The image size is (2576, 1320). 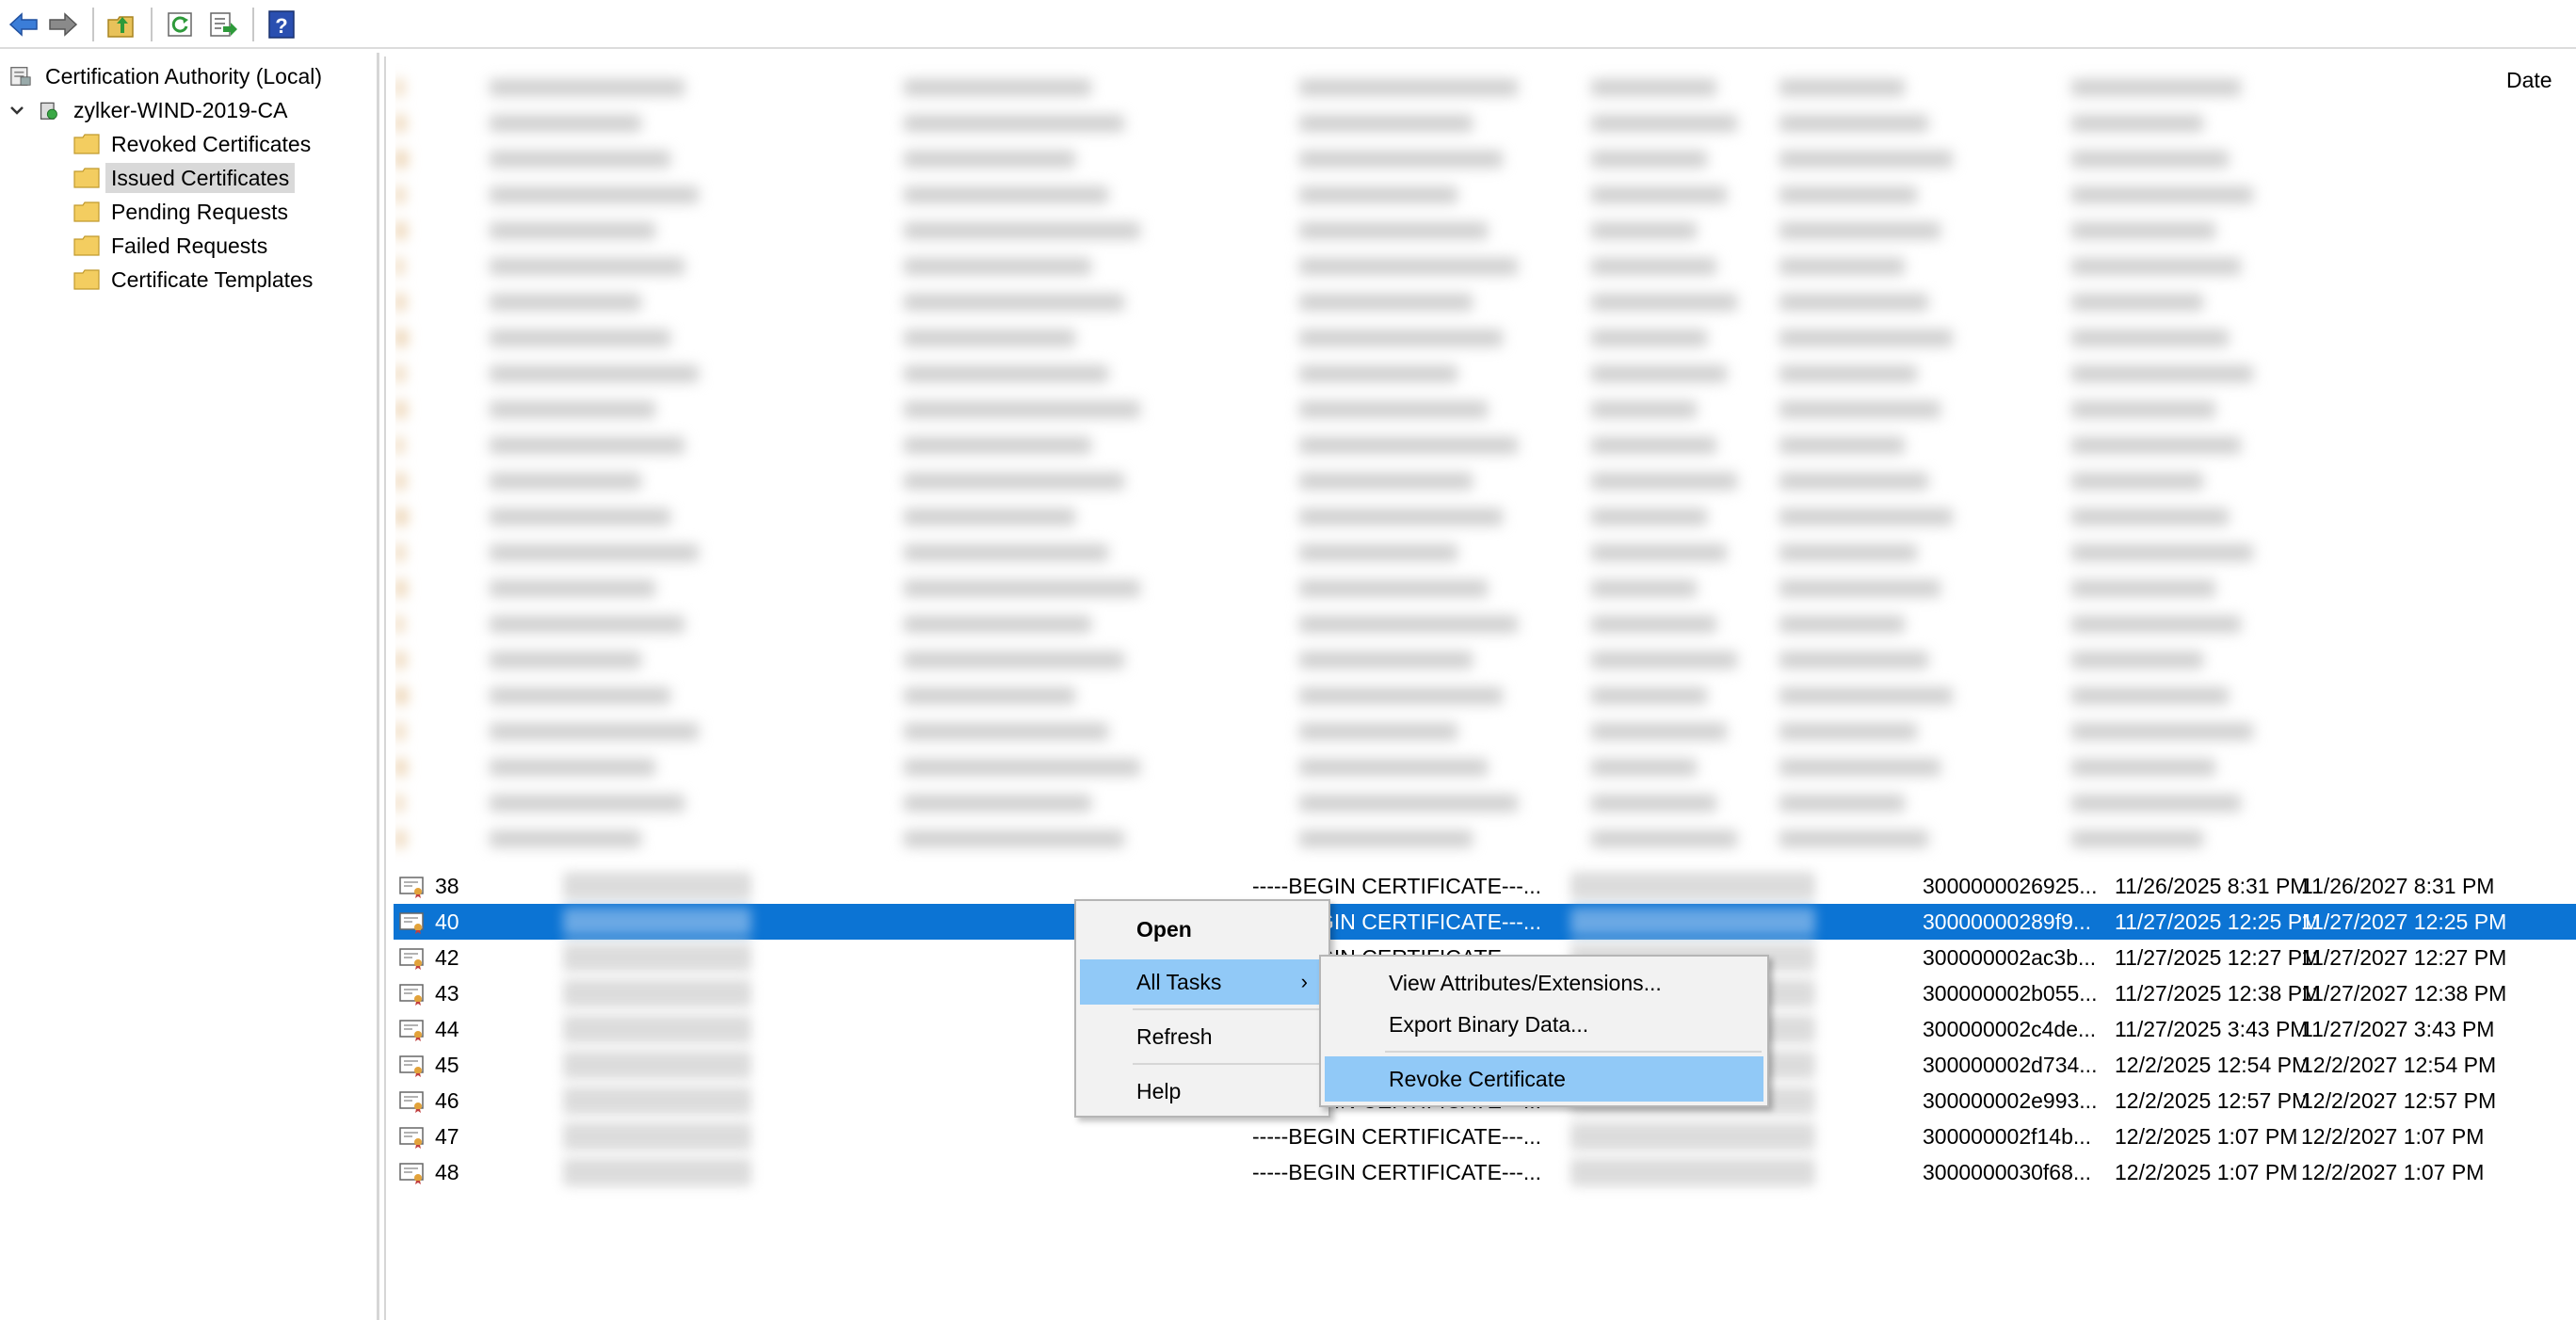 What do you see at coordinates (2212, 886) in the screenshot?
I see `effective-date-cell: 11/26/2025 8:31 PM` at bounding box center [2212, 886].